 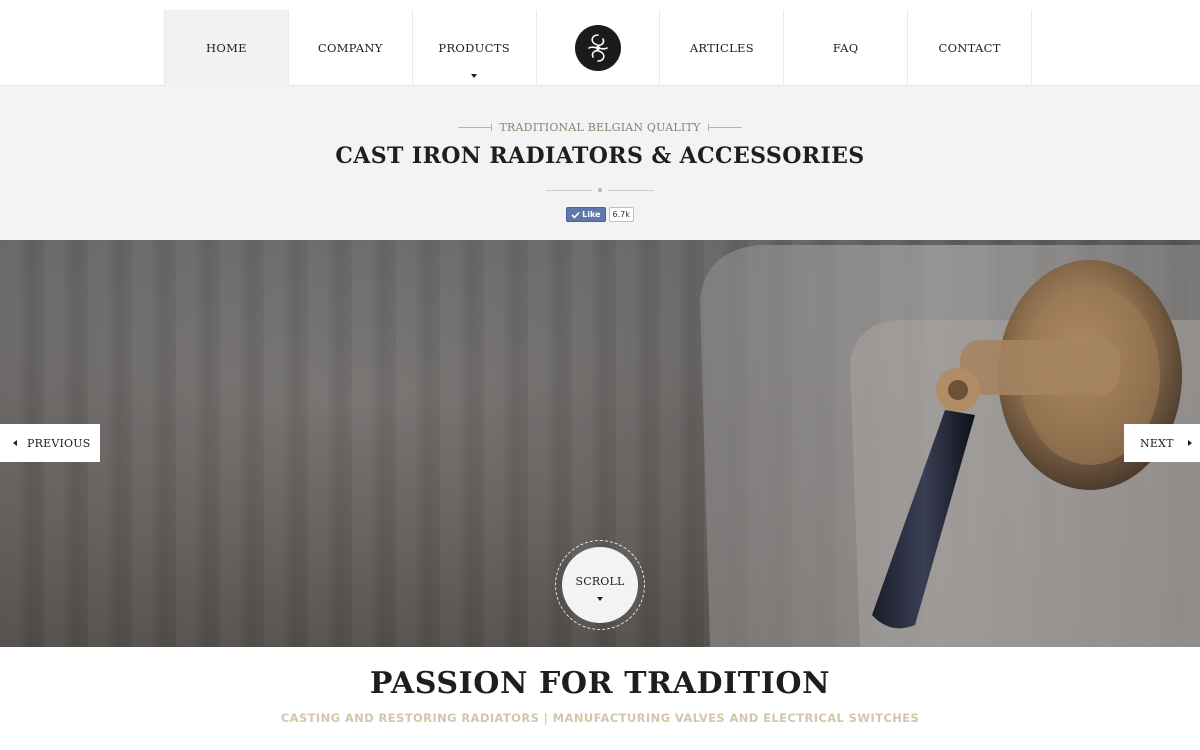 I want to click on divider-line-right, so click(x=631, y=190).